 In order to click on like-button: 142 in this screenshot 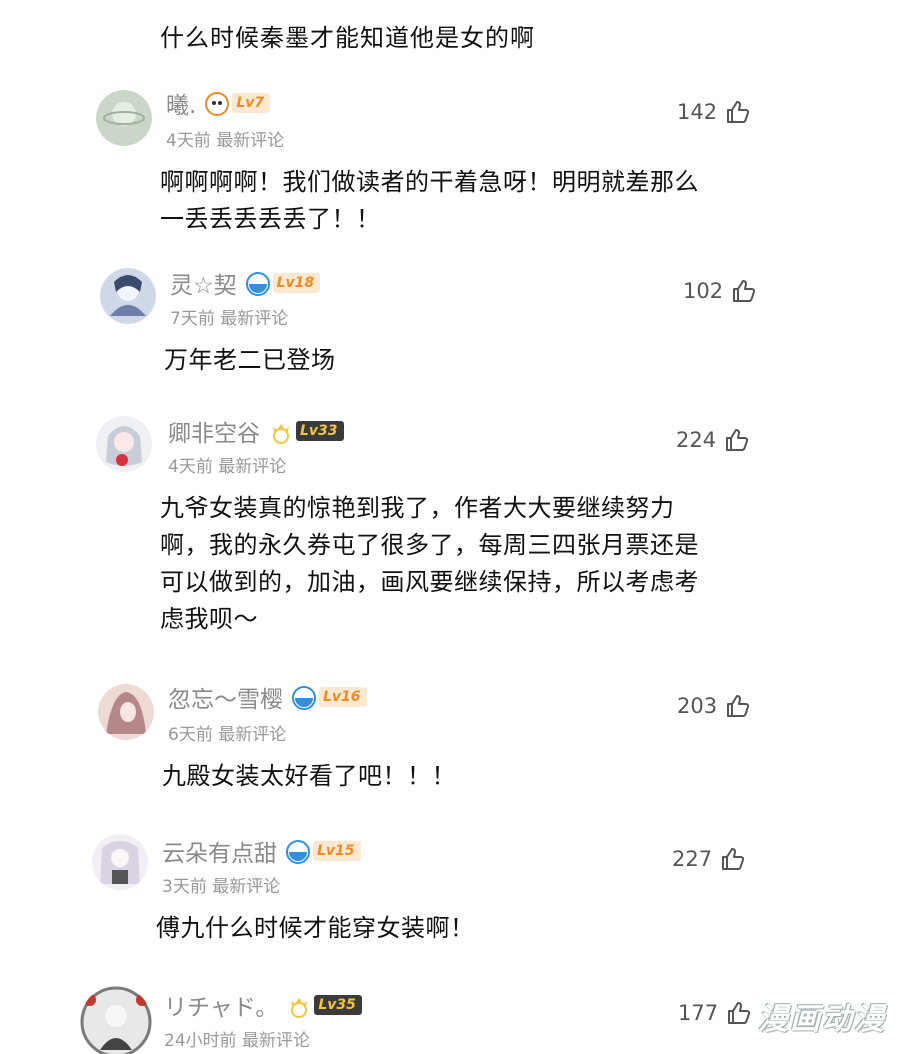, I will do `click(714, 112)`.